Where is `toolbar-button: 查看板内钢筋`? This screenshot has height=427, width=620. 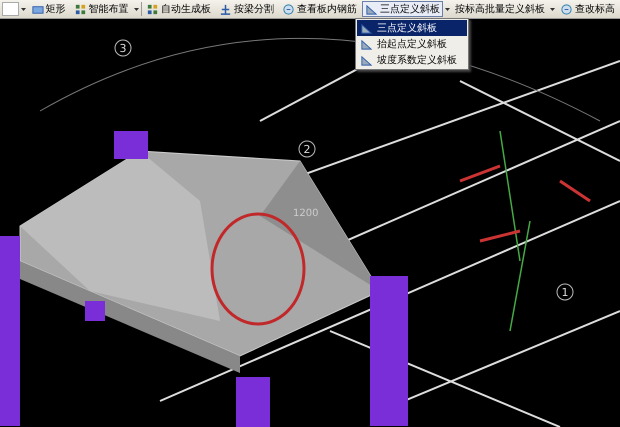 toolbar-button: 查看板内钢筋 is located at coordinates (319, 9).